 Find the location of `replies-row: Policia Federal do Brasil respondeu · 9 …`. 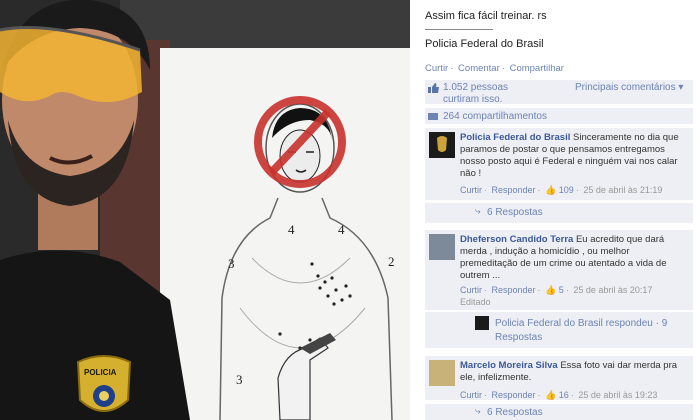

replies-row: Policia Federal do Brasil respondeu · 9 … is located at coordinates (559, 330).